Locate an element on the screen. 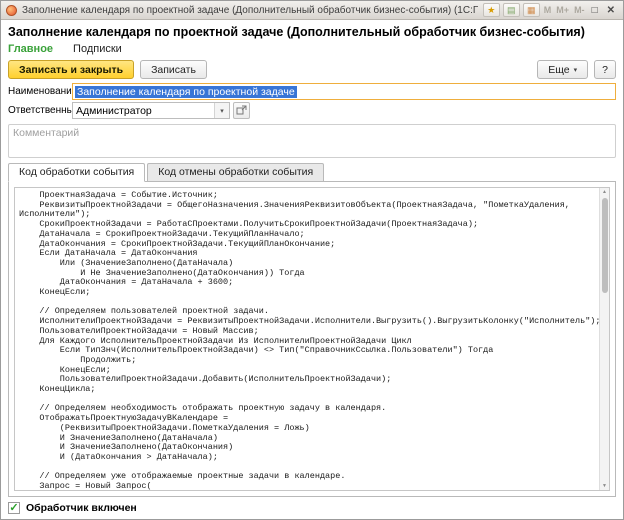 The width and height of the screenshot is (624, 520). responsible-value: Администратор is located at coordinates (114, 110).